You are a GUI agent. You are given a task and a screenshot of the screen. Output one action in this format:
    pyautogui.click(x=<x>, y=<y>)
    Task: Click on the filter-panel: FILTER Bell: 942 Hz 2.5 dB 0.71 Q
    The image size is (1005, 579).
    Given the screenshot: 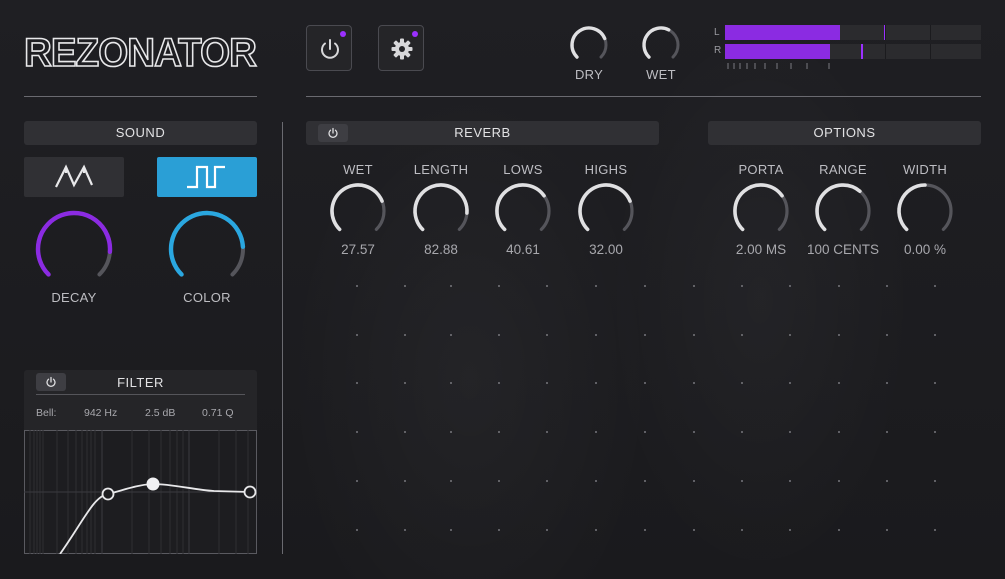 What is the action you would take?
    pyautogui.click(x=140, y=462)
    